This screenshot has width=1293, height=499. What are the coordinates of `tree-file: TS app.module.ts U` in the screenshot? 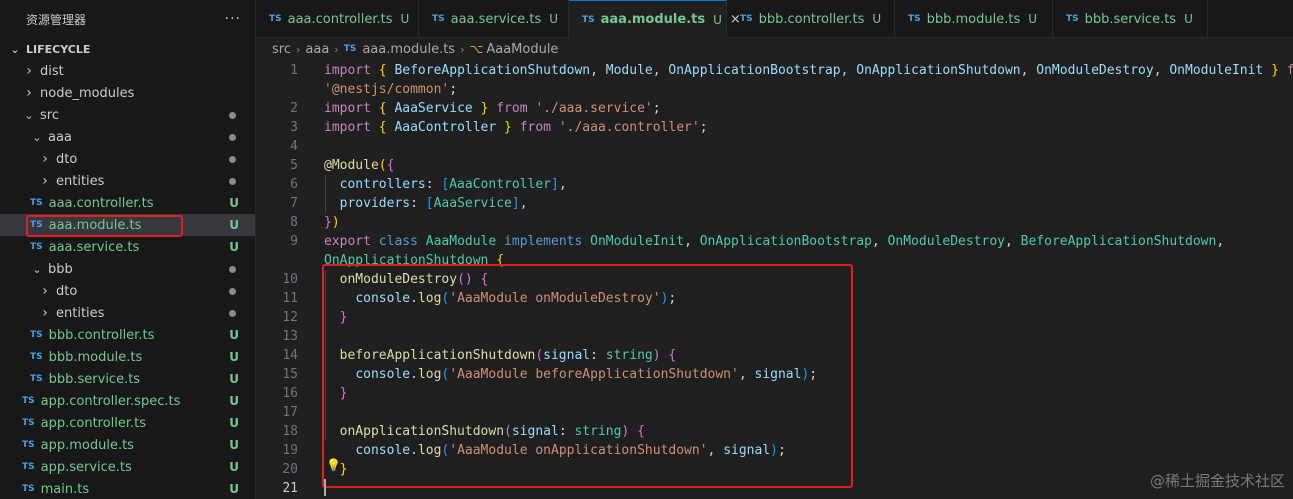 It's located at (127, 445).